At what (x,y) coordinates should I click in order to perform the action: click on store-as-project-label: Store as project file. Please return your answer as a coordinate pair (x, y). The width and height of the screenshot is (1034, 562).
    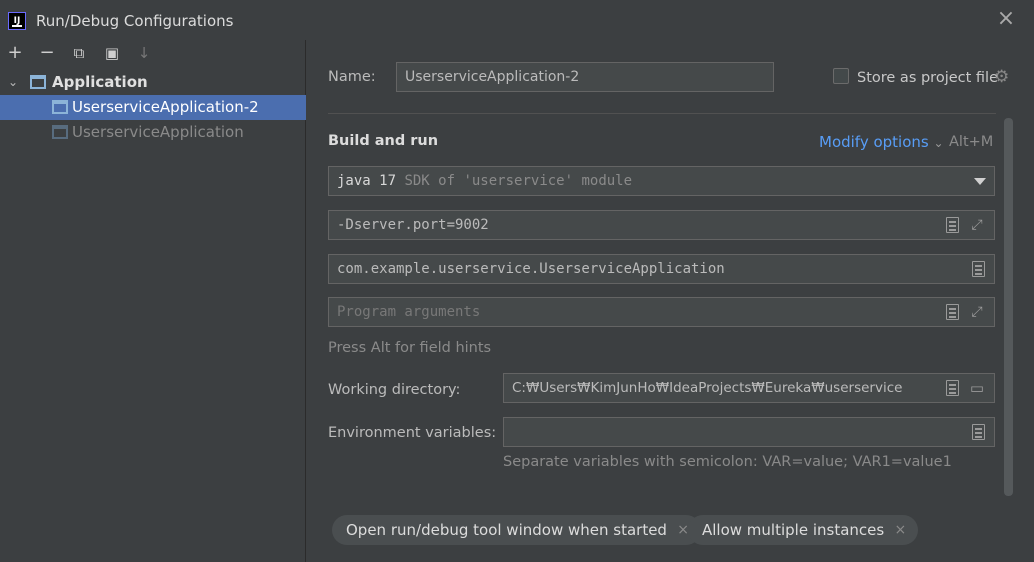
    Looking at the image, I should click on (927, 78).